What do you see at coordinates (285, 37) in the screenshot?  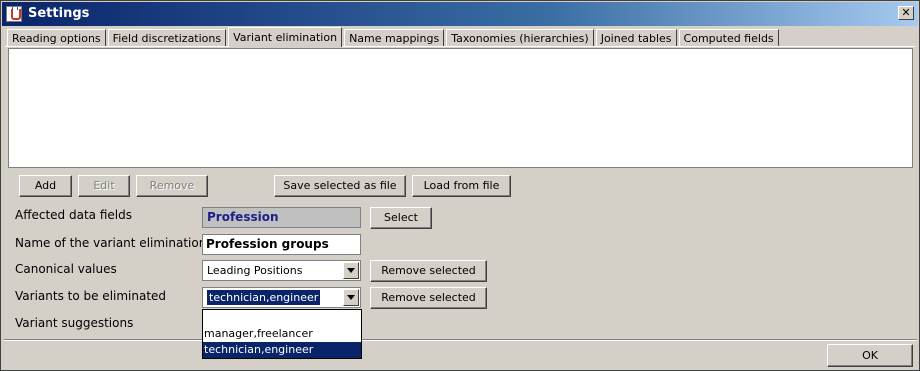 I see `tab-variant-elimination: Variant elimination` at bounding box center [285, 37].